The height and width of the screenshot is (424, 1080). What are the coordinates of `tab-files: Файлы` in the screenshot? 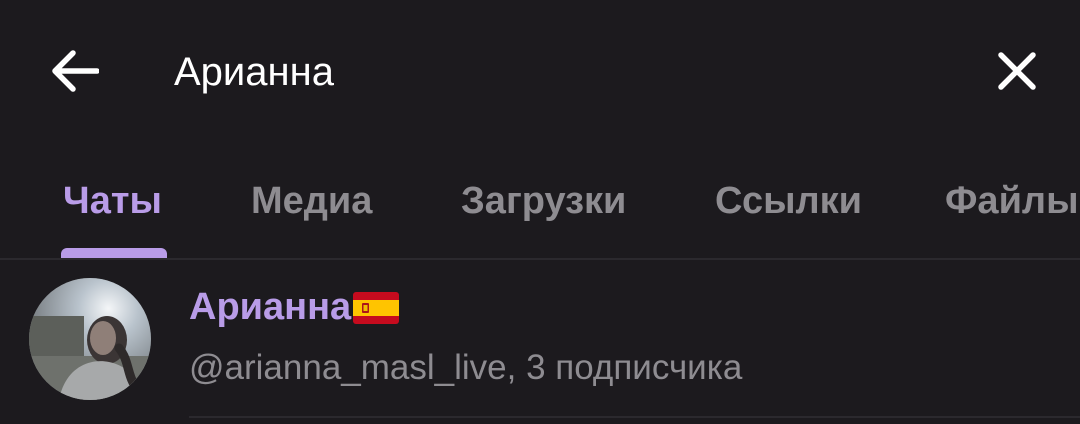 It's located at (1012, 201).